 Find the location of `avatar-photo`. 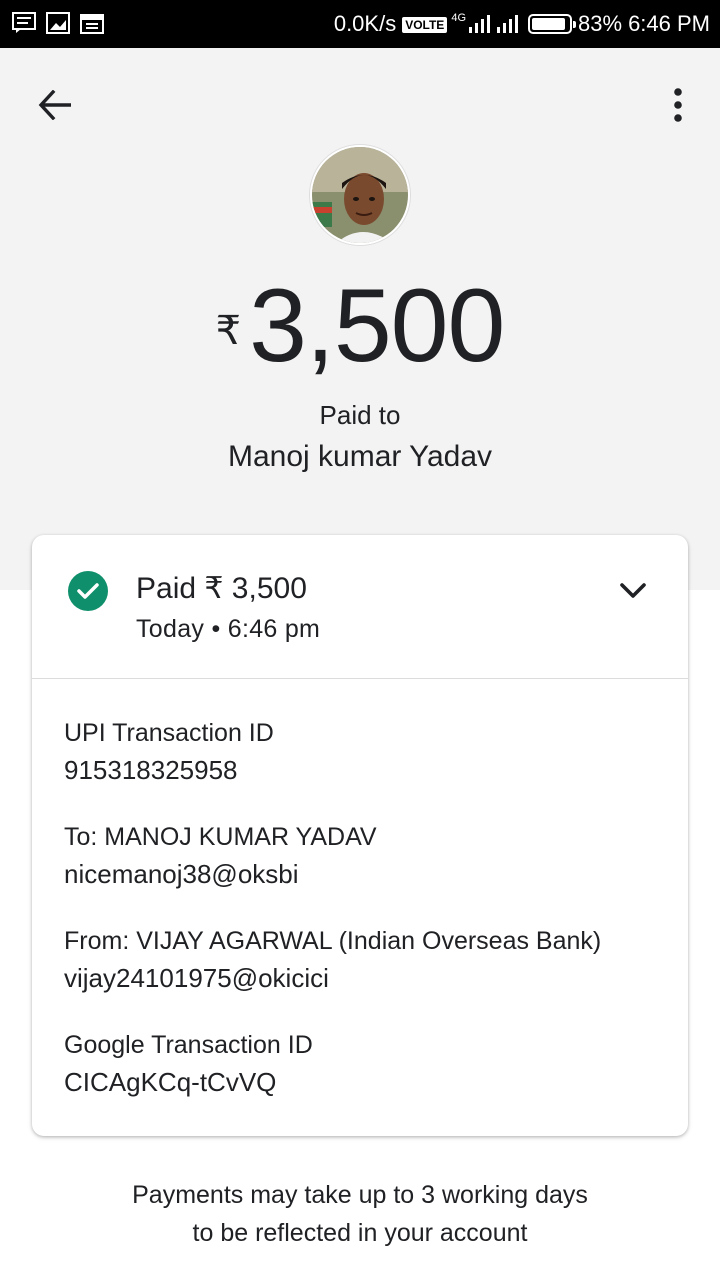

avatar-photo is located at coordinates (360, 195).